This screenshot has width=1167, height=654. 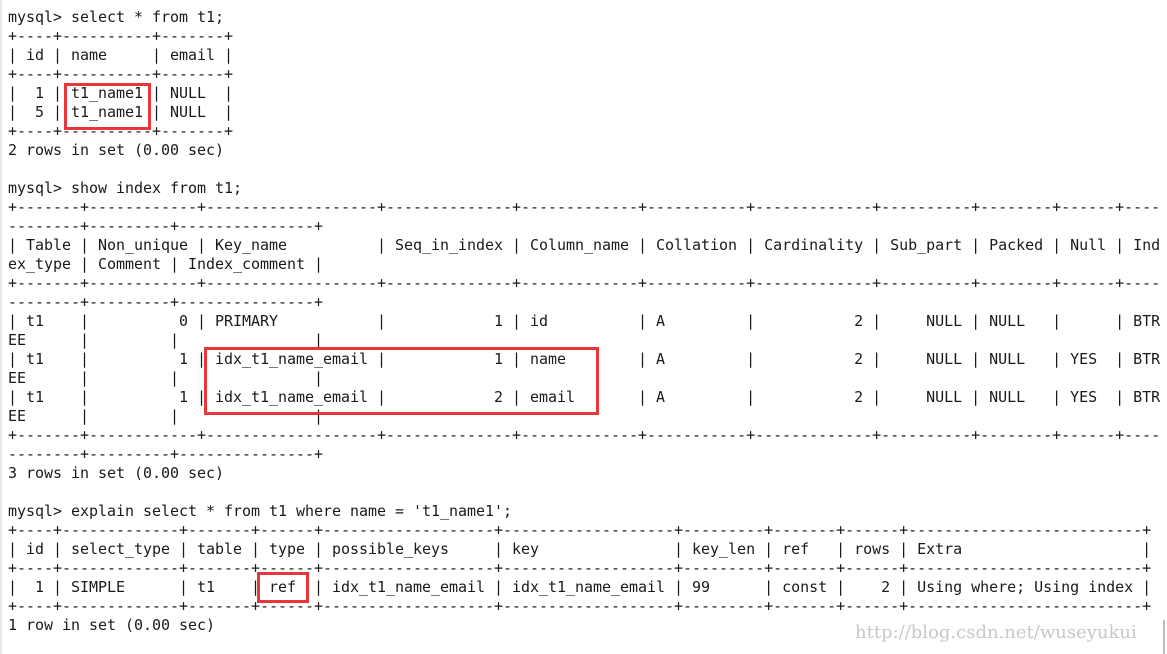 What do you see at coordinates (116, 473) in the screenshot?
I see `result-summary-line: 3 rows in set (0.00 sec)` at bounding box center [116, 473].